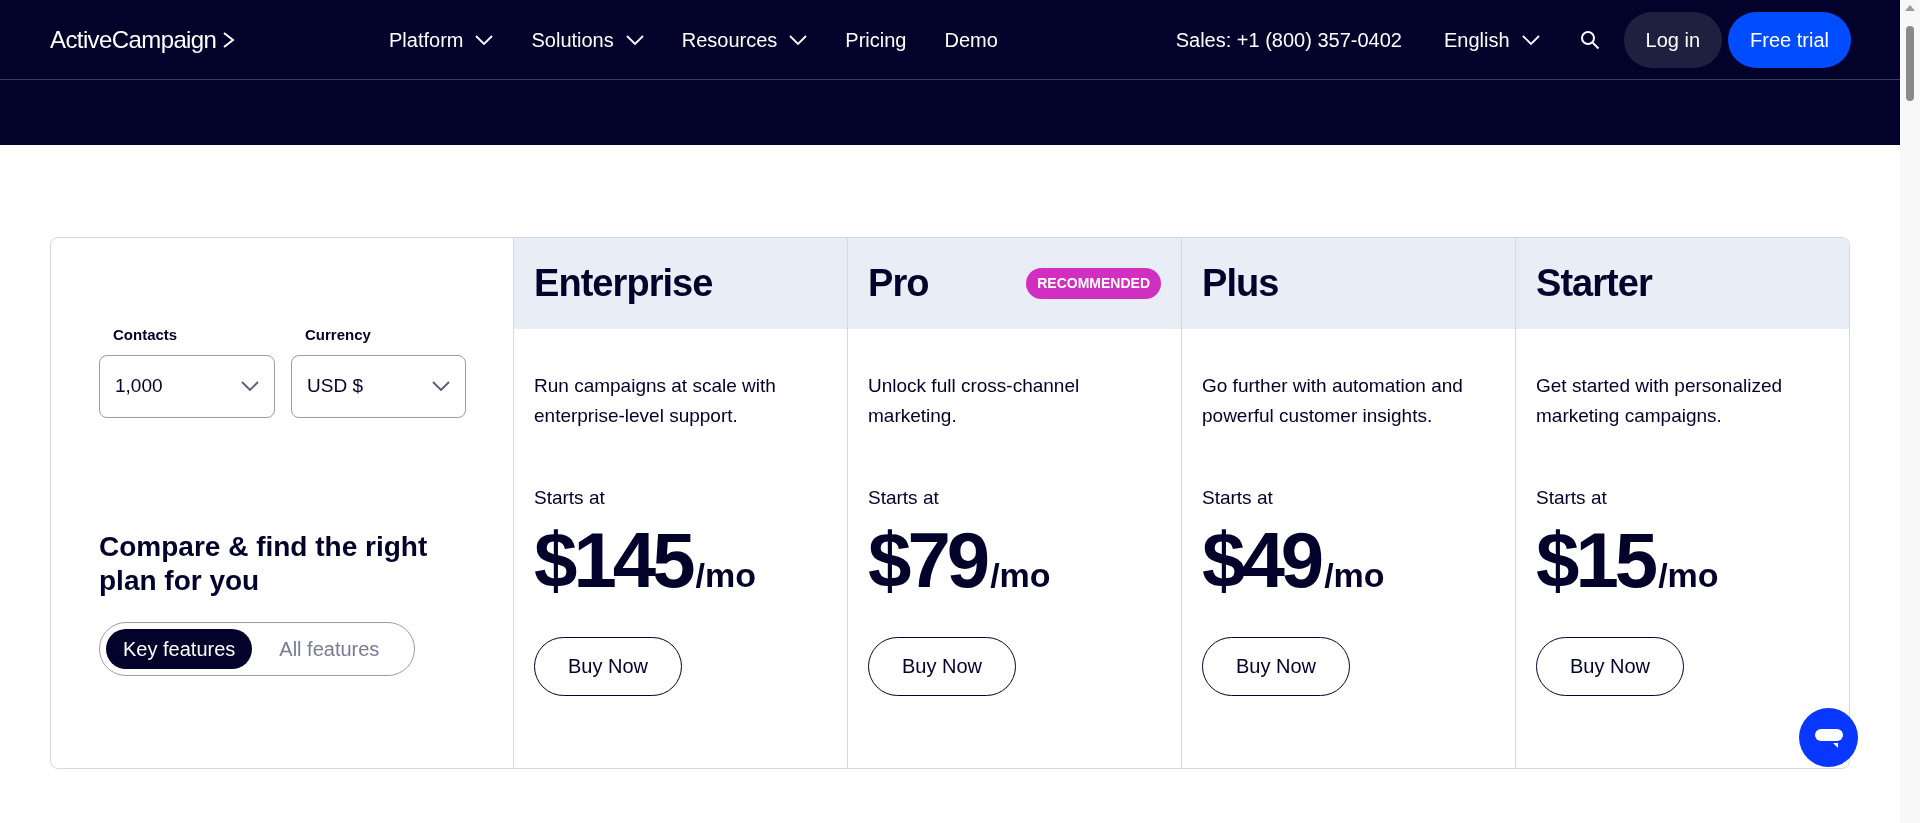 Image resolution: width=1920 pixels, height=823 pixels. What do you see at coordinates (898, 283) in the screenshot?
I see `plan-name: Pro` at bounding box center [898, 283].